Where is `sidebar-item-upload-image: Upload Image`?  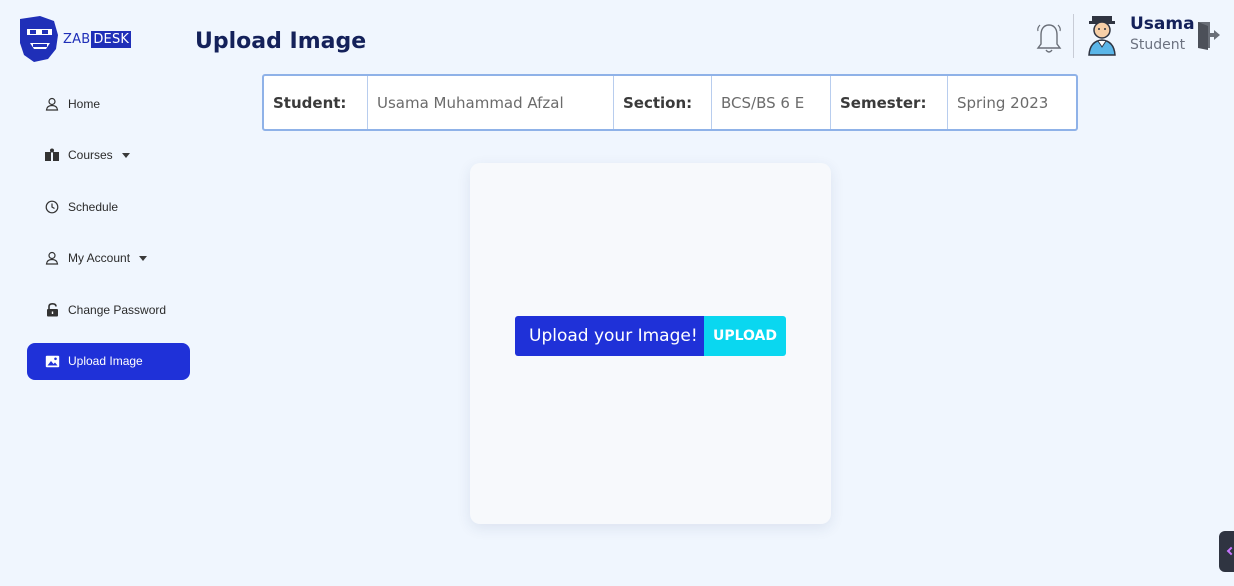 sidebar-item-upload-image: Upload Image is located at coordinates (108, 361).